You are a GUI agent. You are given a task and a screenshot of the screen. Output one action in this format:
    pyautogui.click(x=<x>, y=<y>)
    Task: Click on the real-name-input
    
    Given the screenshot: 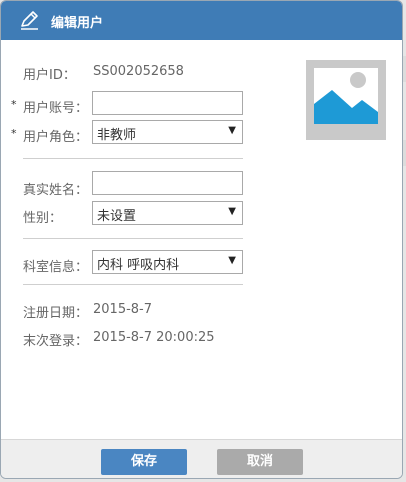 What is the action you would take?
    pyautogui.click(x=167, y=183)
    